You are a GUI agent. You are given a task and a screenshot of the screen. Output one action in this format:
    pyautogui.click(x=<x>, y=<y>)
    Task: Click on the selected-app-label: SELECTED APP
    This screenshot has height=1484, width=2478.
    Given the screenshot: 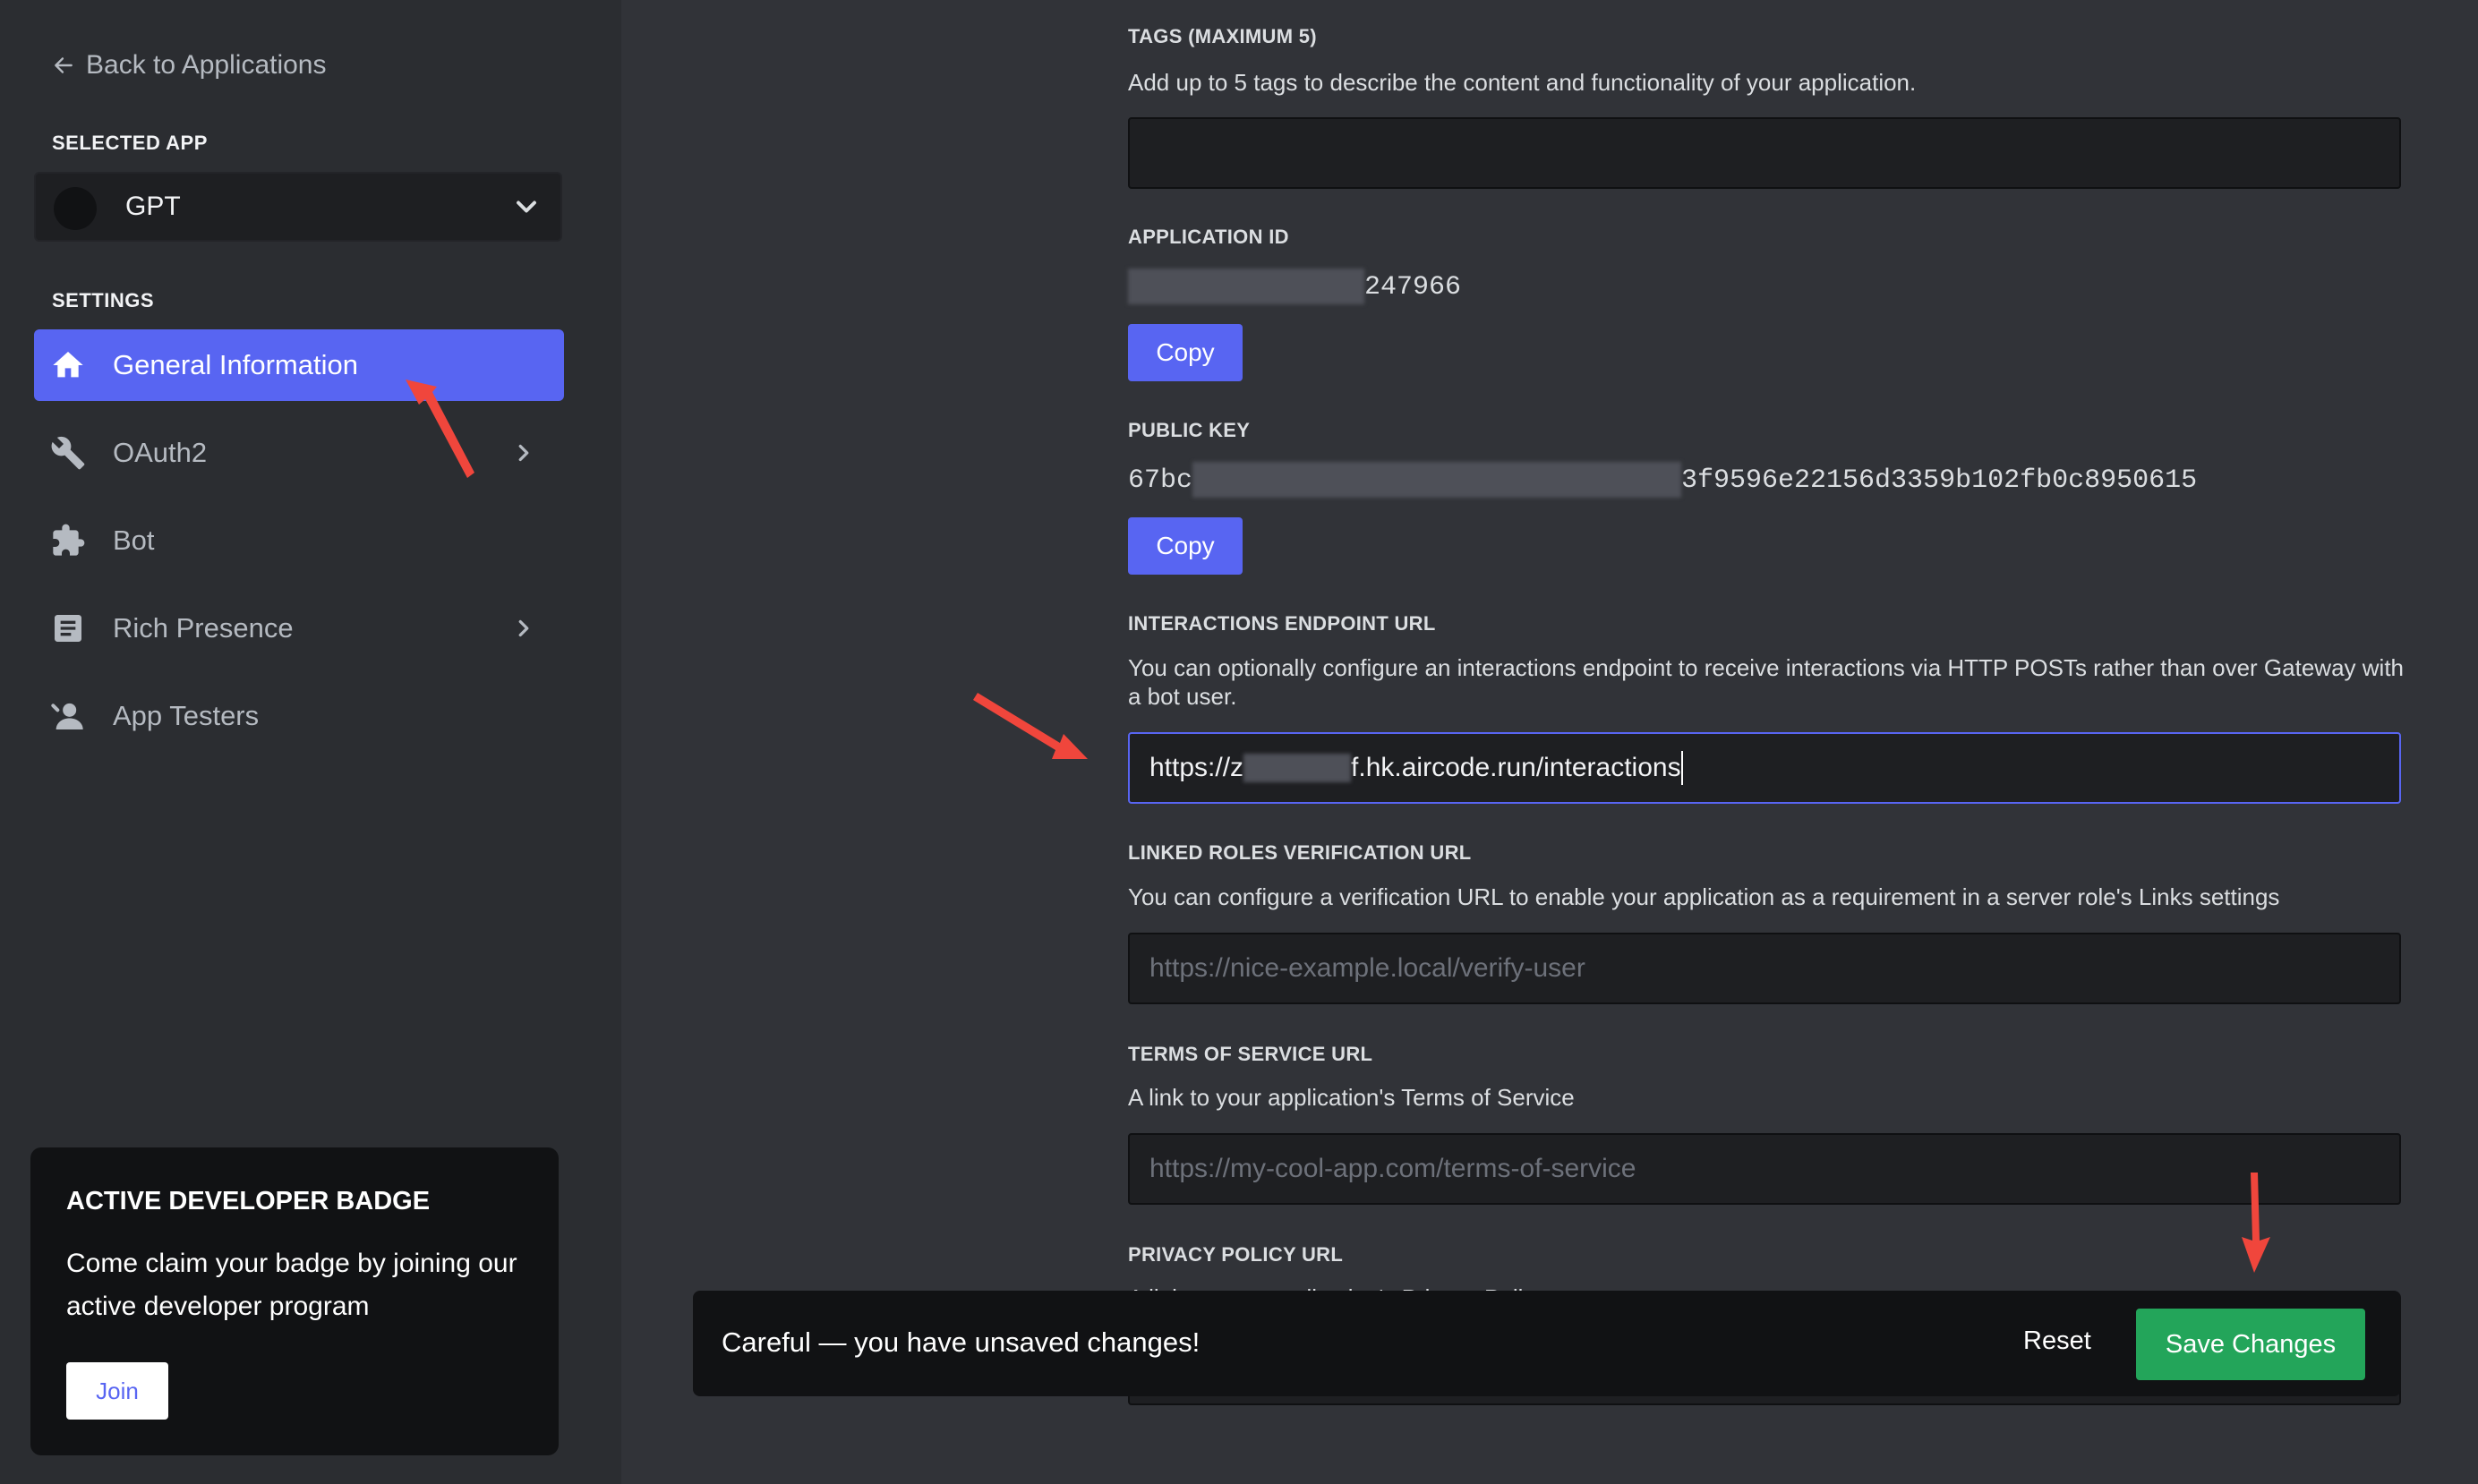 What is the action you would take?
    pyautogui.click(x=130, y=143)
    